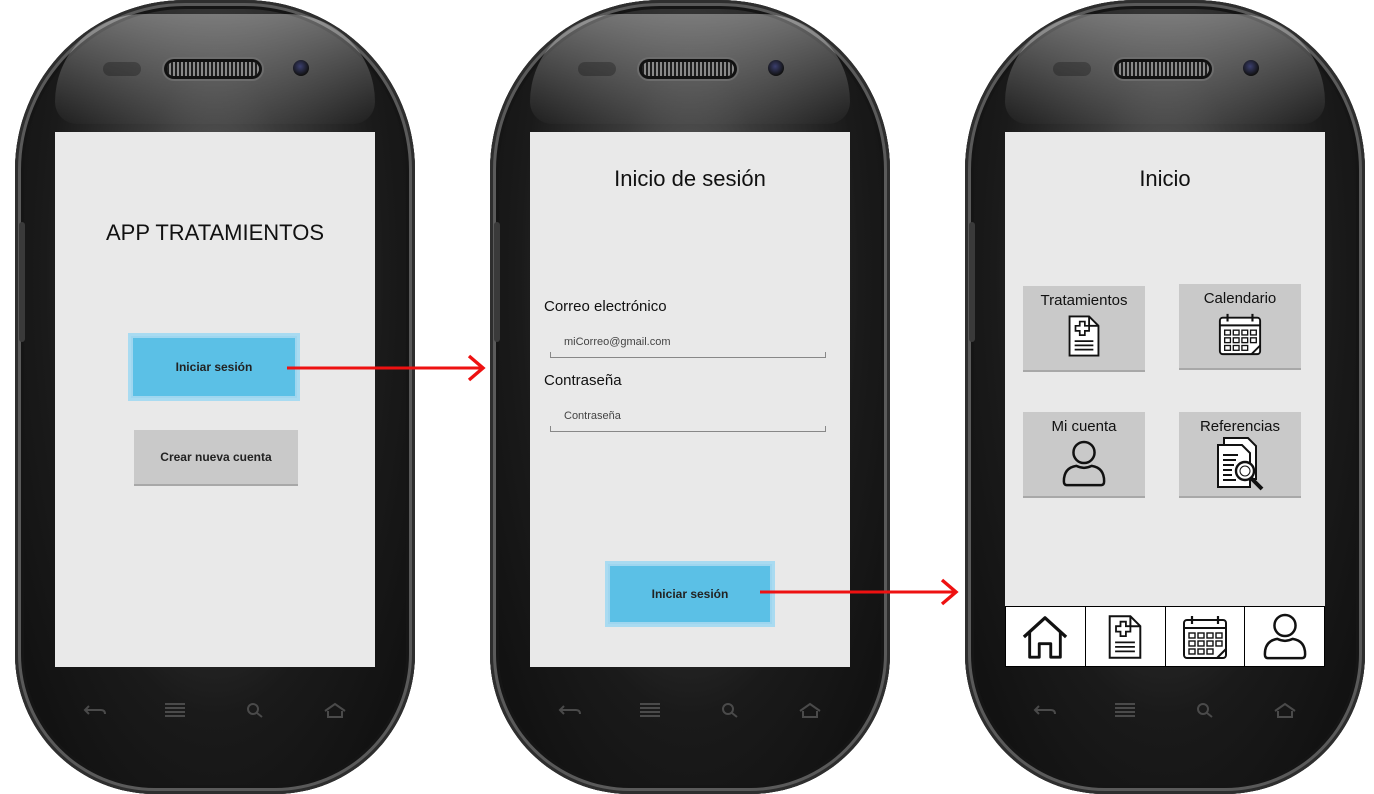 Image resolution: width=1374 pixels, height=794 pixels. Describe the element at coordinates (1240, 426) in the screenshot. I see `tile-label: Referencias` at that location.